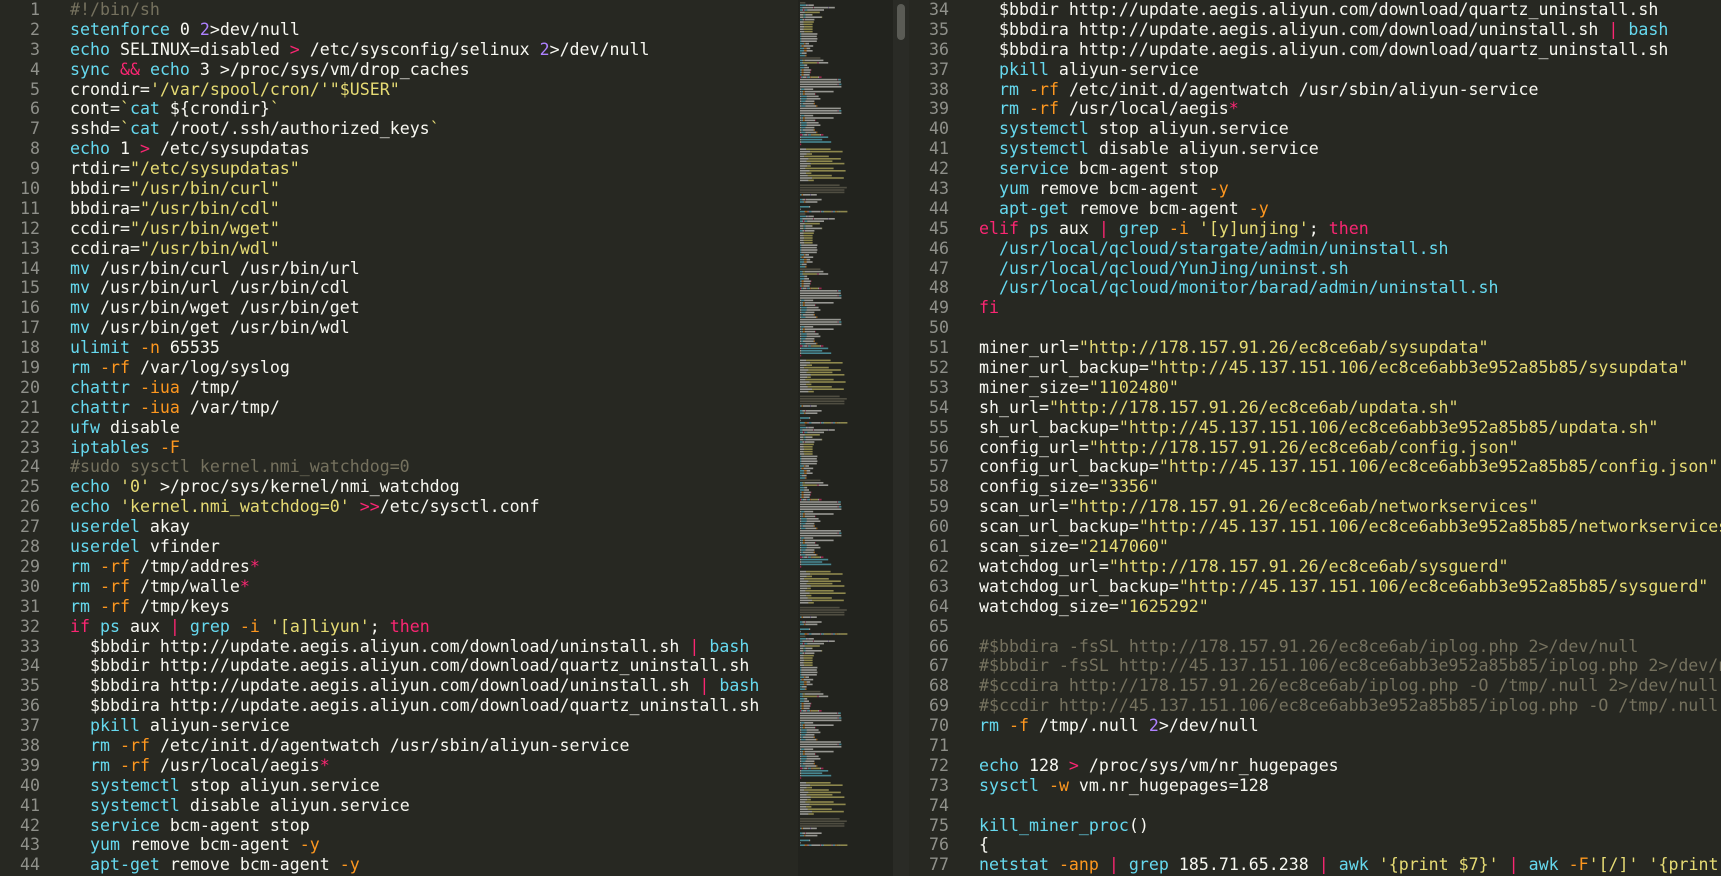  What do you see at coordinates (425, 428) in the screenshot?
I see `code-line: ufw disable` at bounding box center [425, 428].